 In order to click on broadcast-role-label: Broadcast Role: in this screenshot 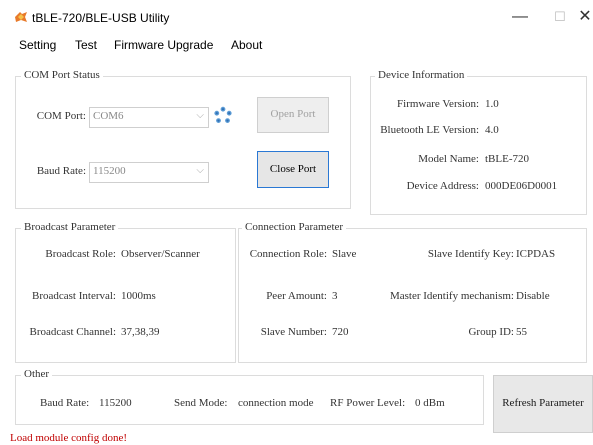, I will do `click(80, 254)`.